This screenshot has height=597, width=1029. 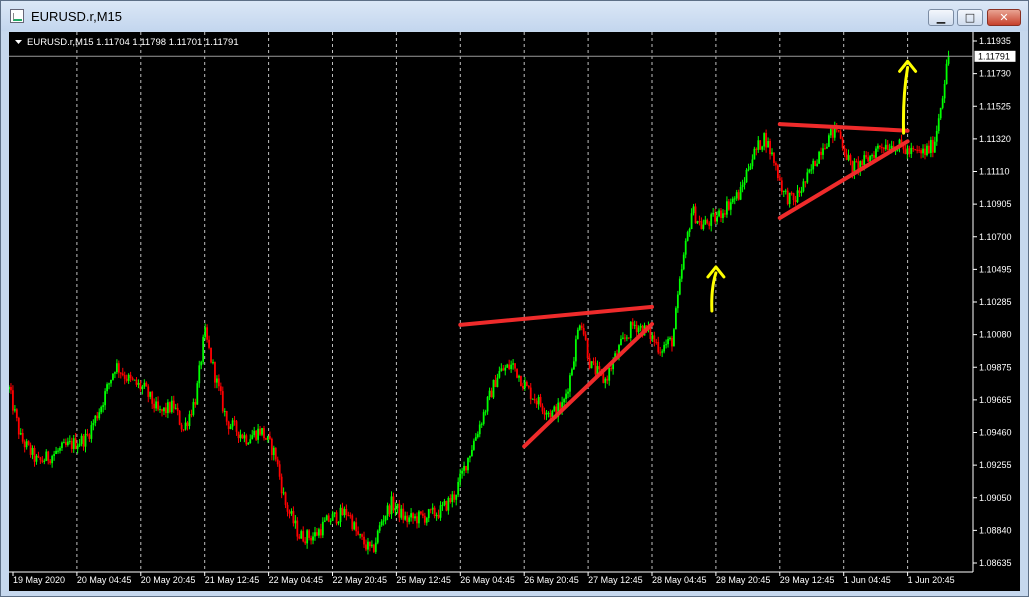 What do you see at coordinates (970, 17) in the screenshot?
I see `maximize-button: □` at bounding box center [970, 17].